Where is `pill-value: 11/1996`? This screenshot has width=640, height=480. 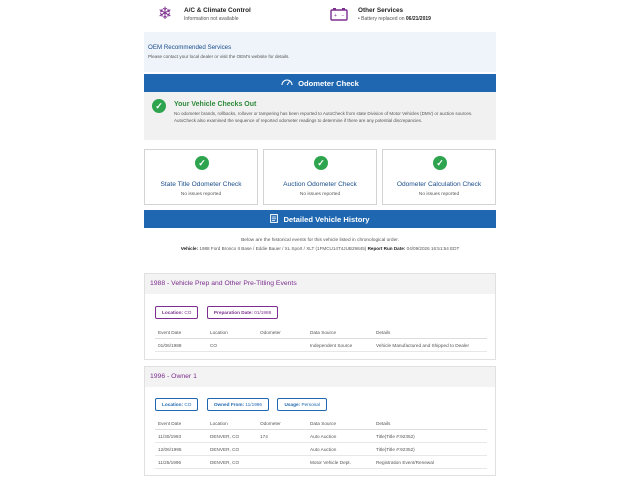 pill-value: 11/1996 is located at coordinates (254, 404).